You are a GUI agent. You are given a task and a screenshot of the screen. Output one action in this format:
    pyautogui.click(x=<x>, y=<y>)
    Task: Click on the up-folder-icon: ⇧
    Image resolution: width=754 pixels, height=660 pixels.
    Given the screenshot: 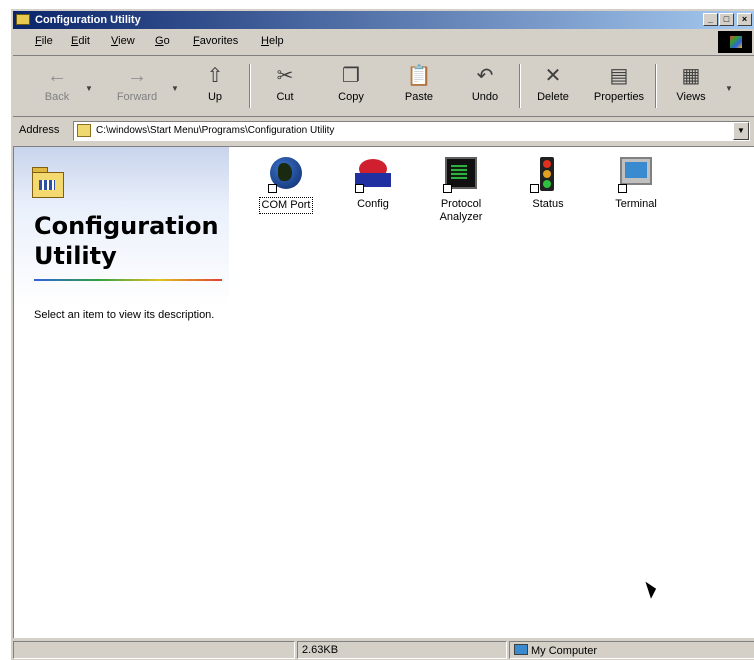 What is the action you would take?
    pyautogui.click(x=215, y=76)
    